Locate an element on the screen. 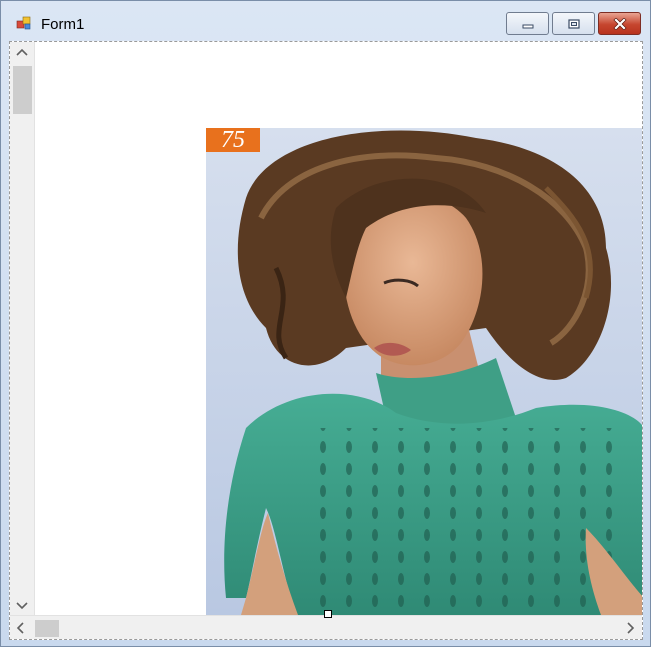 This screenshot has width=651, height=647. vertical-scroll-thumb is located at coordinates (22, 90).